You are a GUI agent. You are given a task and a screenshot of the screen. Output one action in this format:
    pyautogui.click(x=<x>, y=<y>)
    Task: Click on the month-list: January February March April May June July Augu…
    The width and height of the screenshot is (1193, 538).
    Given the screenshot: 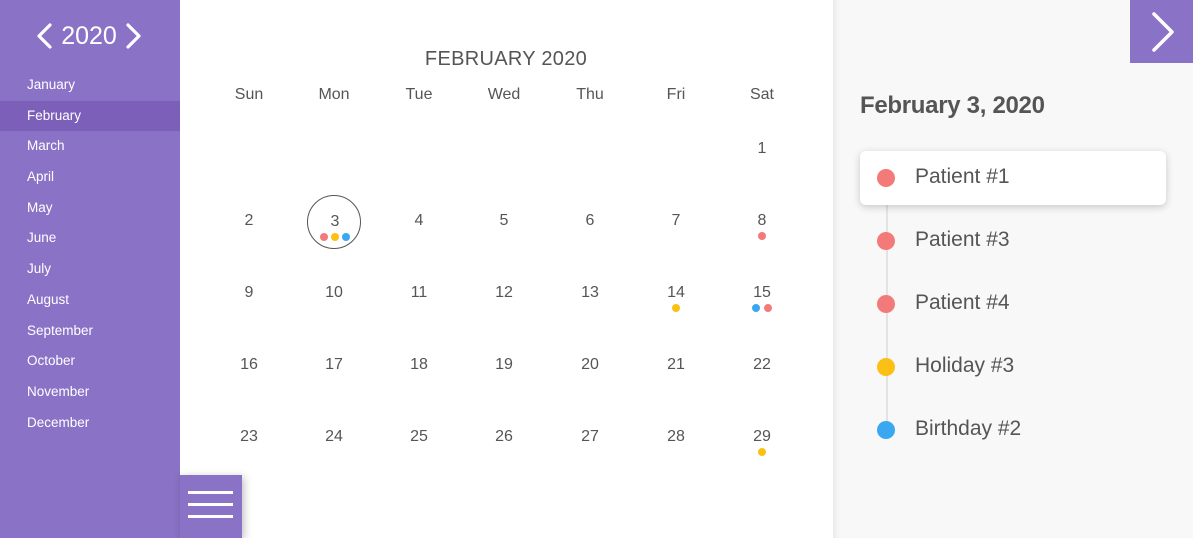 What is the action you would take?
    pyautogui.click(x=90, y=254)
    